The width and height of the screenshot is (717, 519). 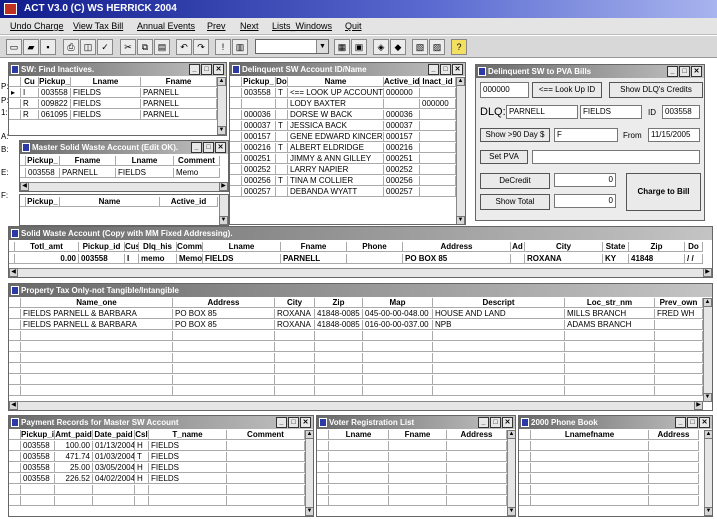 I want to click on col-header: Fname, so click(x=179, y=82).